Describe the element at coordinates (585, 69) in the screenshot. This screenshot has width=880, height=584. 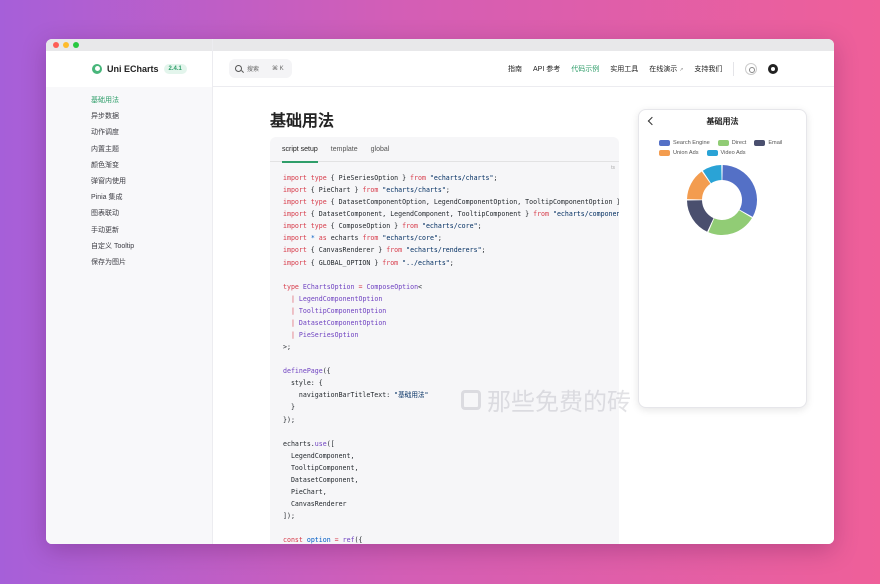
I see `nav-item-examples: 代码示例` at that location.